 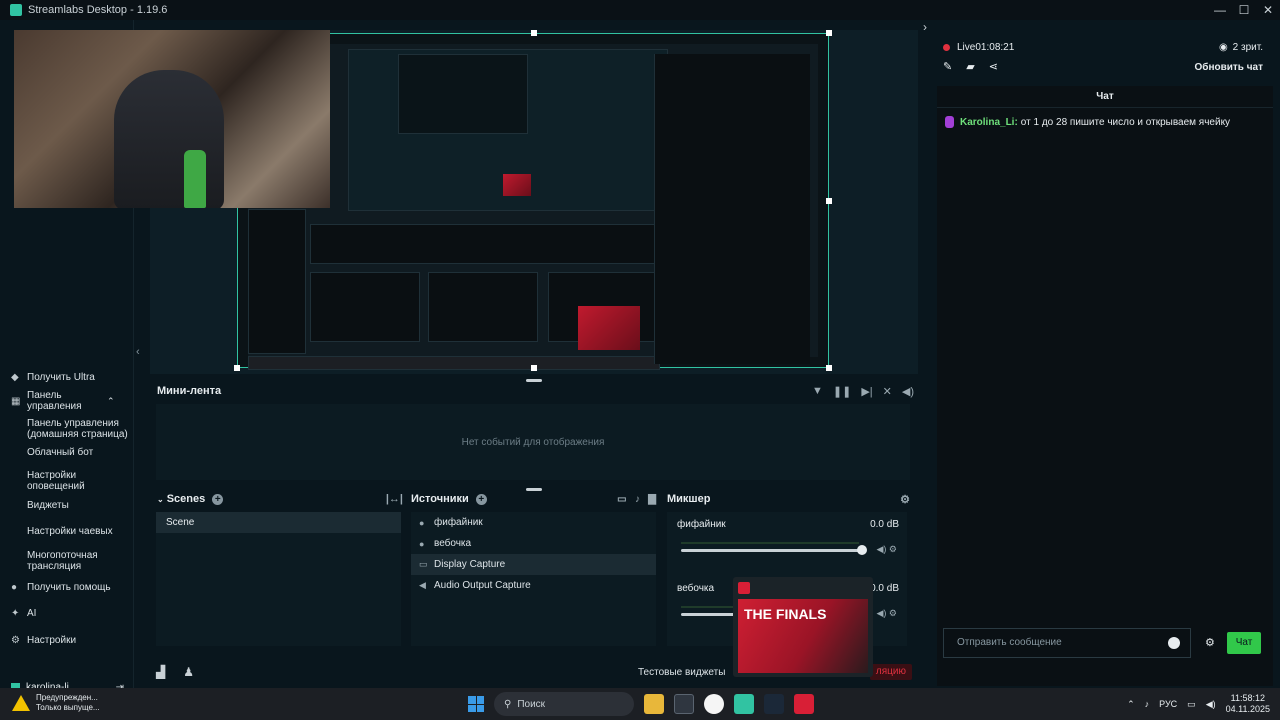 What do you see at coordinates (533, 543) in the screenshot?
I see `source-item: ● вебочка` at bounding box center [533, 543].